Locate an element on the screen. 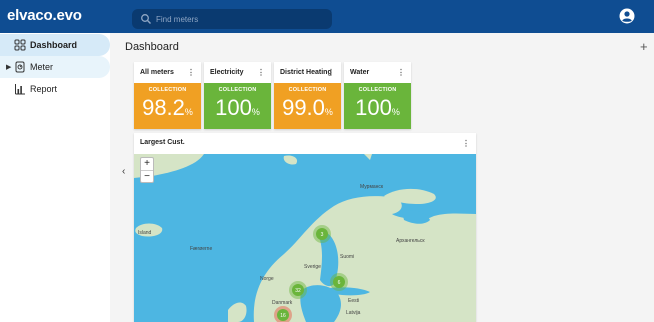 This screenshot has width=654, height=322. sidebar-item-meter: ▶ Meter is located at coordinates (55, 67).